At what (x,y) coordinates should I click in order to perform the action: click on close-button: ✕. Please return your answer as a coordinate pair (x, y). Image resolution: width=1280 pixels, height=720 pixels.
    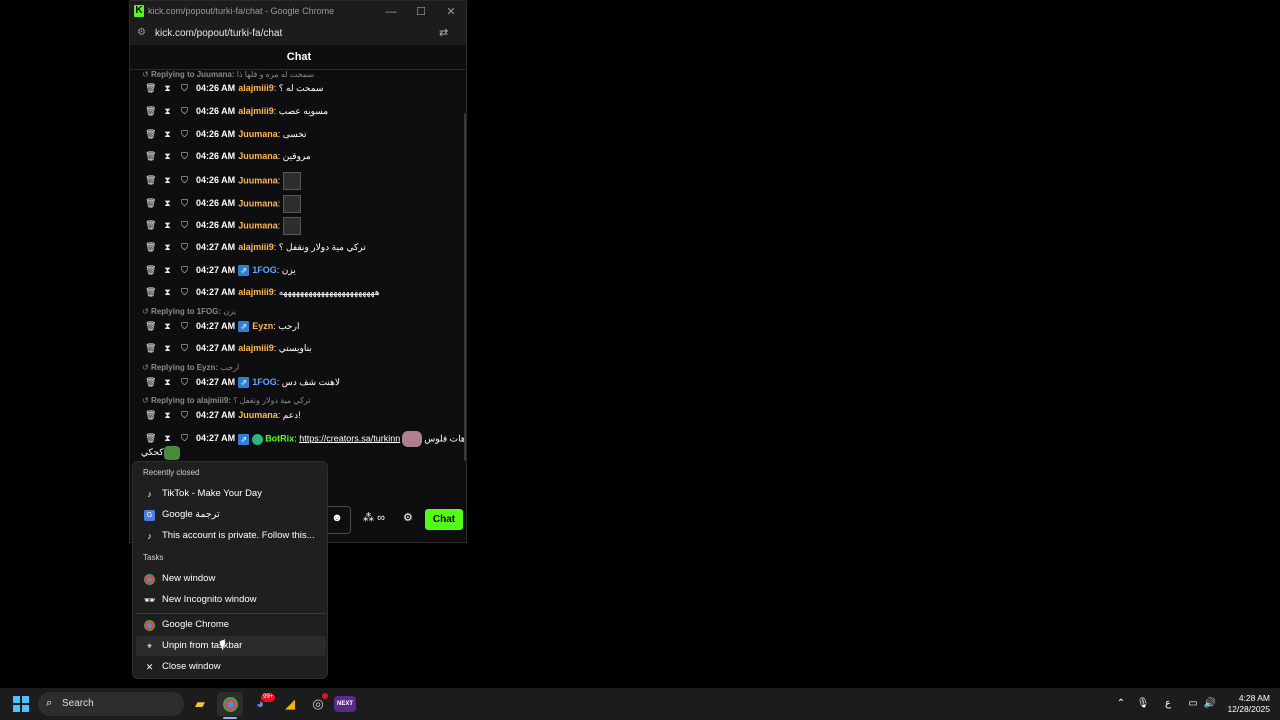
    Looking at the image, I should click on (451, 12).